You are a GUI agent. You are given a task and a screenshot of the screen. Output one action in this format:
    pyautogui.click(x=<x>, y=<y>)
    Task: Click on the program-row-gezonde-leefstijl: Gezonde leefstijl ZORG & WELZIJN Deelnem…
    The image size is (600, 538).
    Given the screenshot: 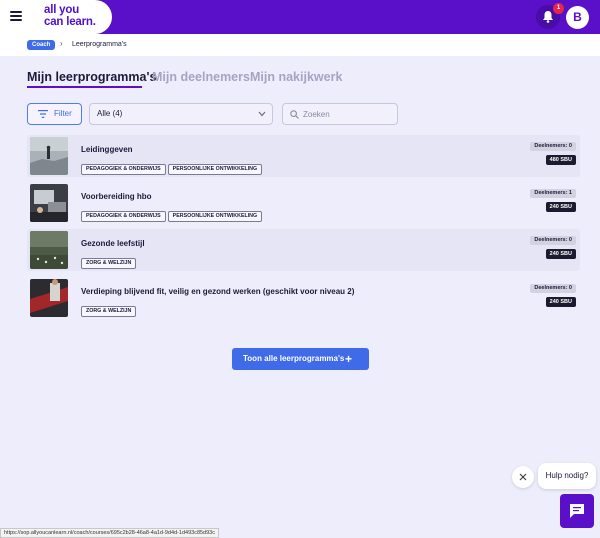 What is the action you would take?
    pyautogui.click(x=303, y=250)
    